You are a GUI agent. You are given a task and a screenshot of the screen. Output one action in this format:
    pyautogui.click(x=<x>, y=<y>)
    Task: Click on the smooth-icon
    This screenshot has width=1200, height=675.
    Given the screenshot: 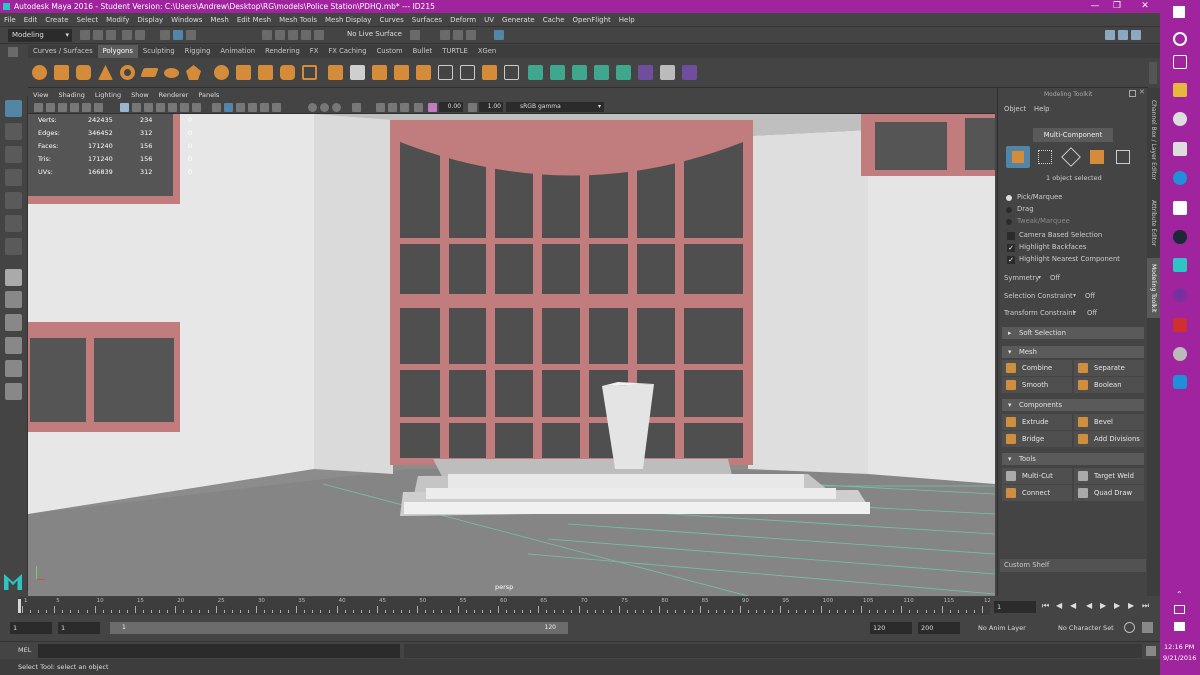 What is the action you would take?
    pyautogui.click(x=287, y=72)
    